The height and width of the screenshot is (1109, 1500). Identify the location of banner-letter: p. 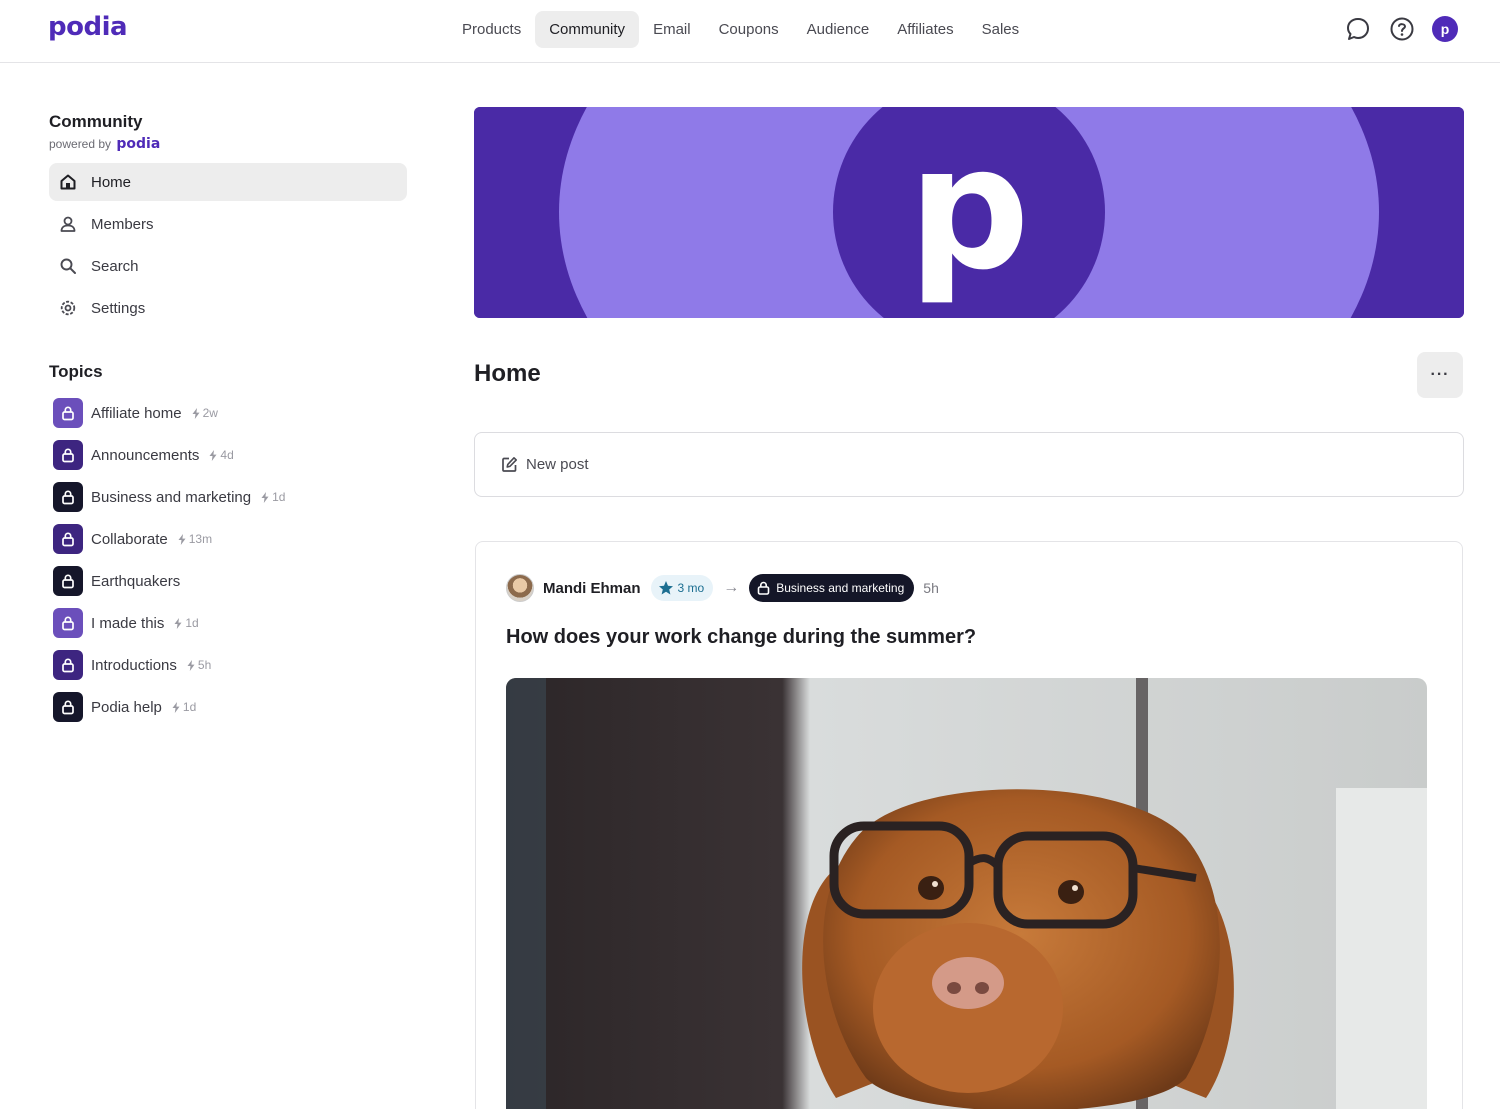
(969, 209).